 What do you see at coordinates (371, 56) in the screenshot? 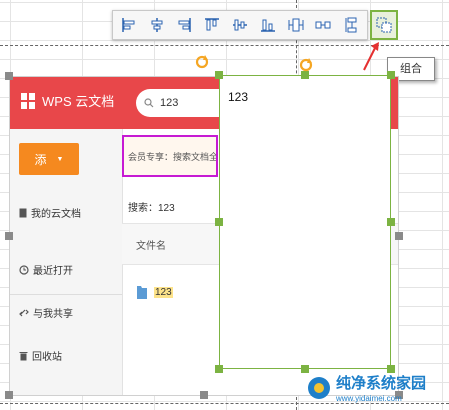
I see `red-arrow-icon` at bounding box center [371, 56].